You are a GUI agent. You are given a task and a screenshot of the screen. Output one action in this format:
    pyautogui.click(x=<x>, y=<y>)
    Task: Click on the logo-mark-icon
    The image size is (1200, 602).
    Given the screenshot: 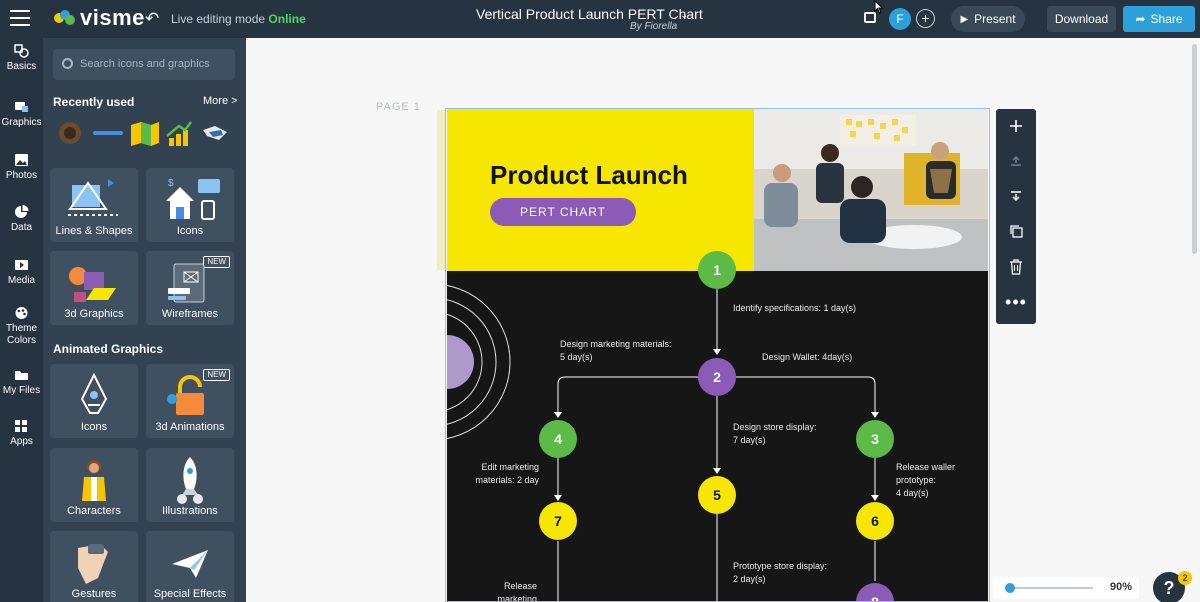 What is the action you would take?
    pyautogui.click(x=65, y=18)
    